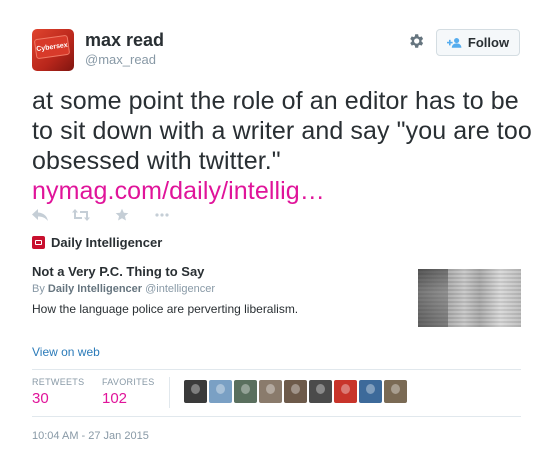 This screenshot has height=463, width=539. Describe the element at coordinates (180, 289) in the screenshot. I see `byline-handle: @intelligencer` at that location.